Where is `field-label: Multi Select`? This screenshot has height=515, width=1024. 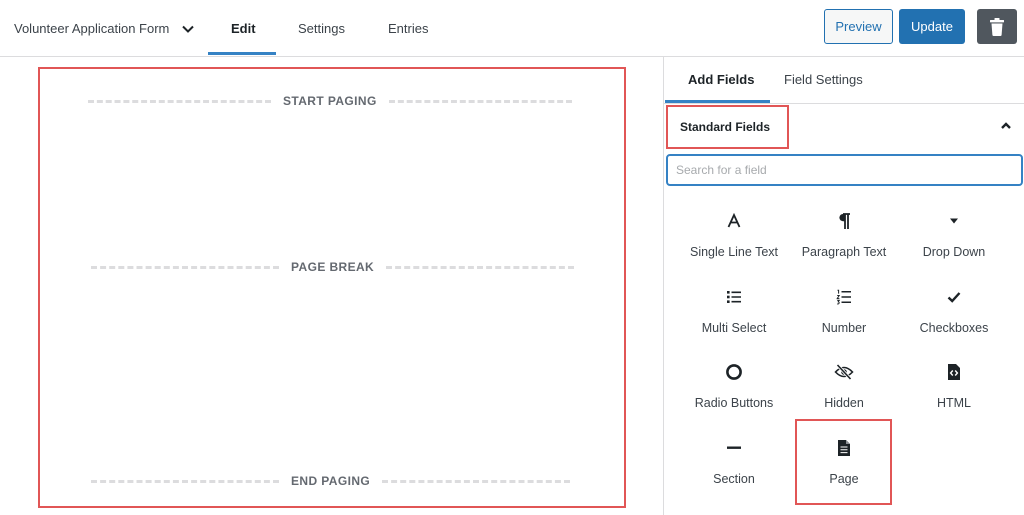 field-label: Multi Select is located at coordinates (734, 328).